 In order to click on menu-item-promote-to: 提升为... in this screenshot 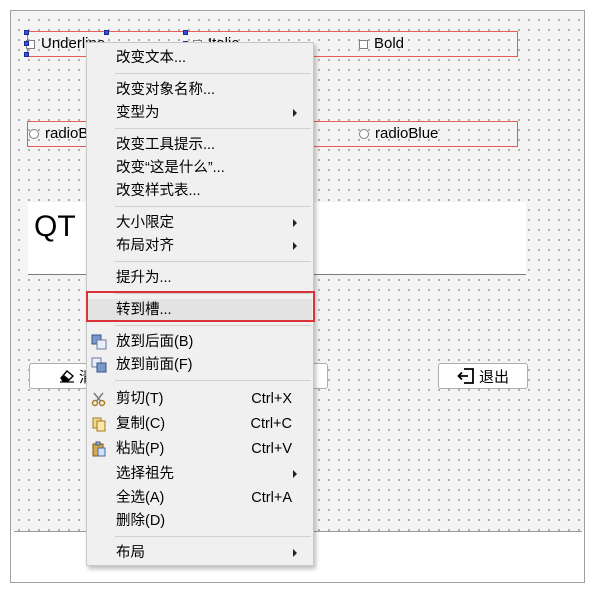, I will do `click(200, 278)`.